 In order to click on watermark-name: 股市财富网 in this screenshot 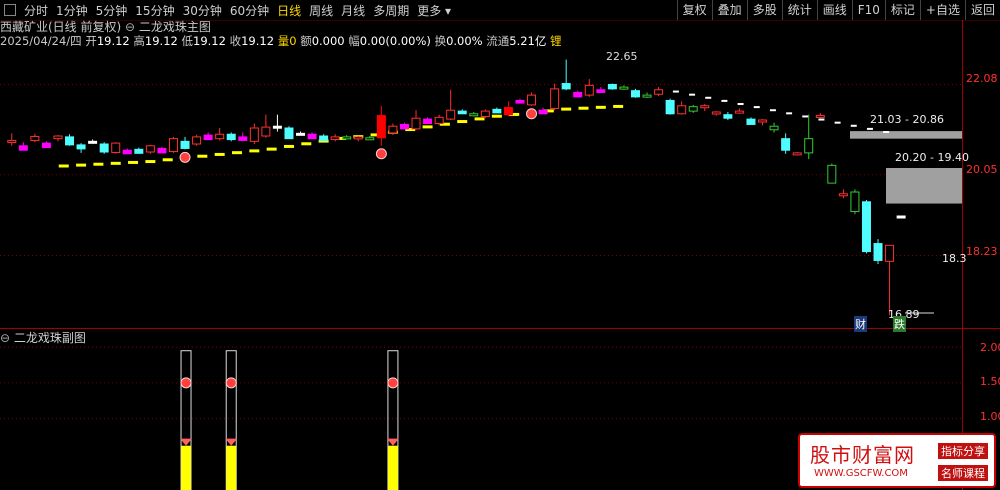, I will do `click(862, 455)`.